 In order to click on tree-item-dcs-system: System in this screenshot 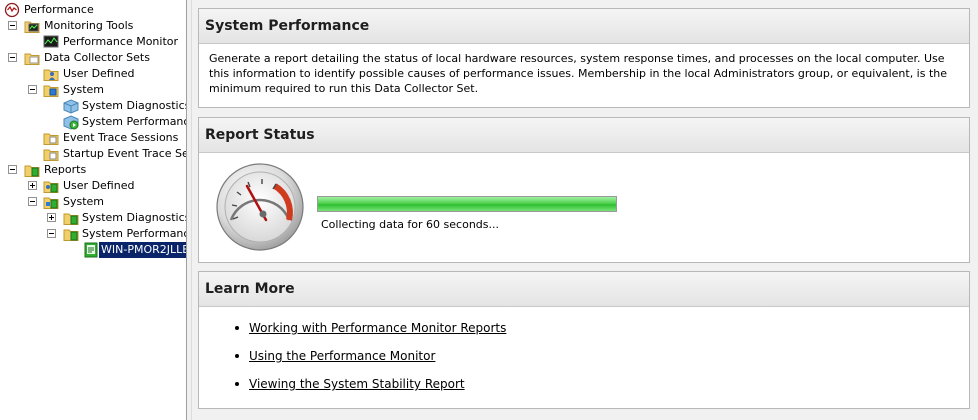, I will do `click(93, 90)`.